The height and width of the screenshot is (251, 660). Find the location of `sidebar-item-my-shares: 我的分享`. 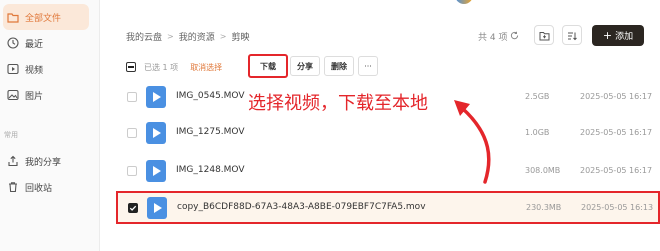

sidebar-item-my-shares: 我的分享 is located at coordinates (50, 161).